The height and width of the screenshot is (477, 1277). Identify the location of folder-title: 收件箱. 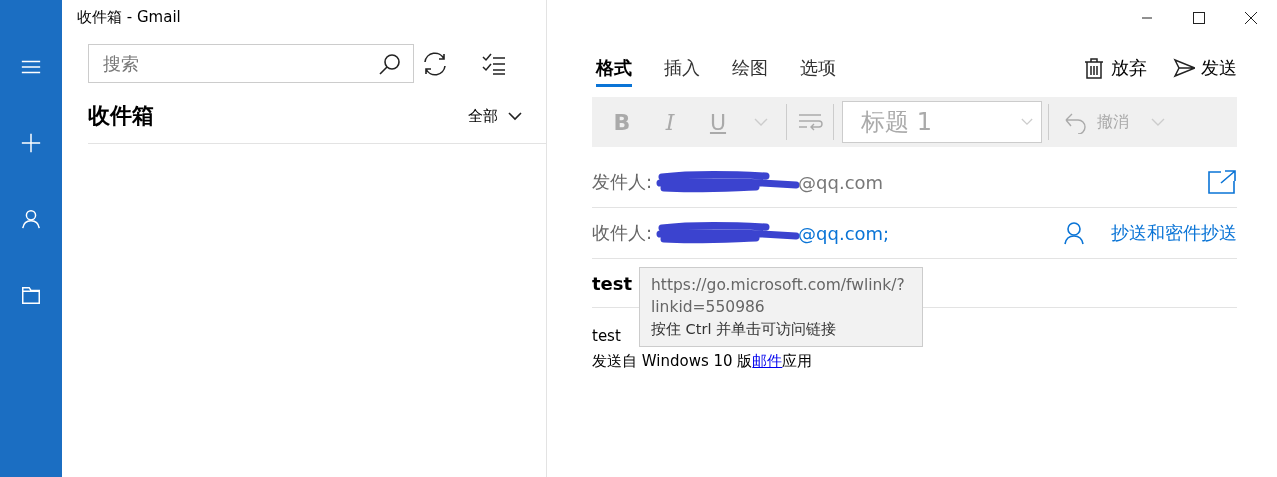
(121, 116).